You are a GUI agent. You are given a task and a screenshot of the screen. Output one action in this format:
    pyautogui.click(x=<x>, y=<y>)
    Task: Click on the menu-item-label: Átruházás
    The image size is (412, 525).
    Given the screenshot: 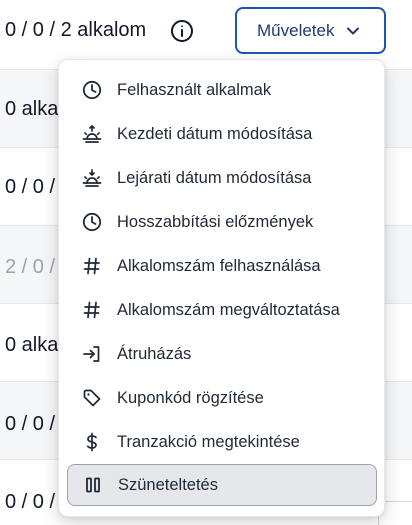 What is the action you would take?
    pyautogui.click(x=154, y=353)
    